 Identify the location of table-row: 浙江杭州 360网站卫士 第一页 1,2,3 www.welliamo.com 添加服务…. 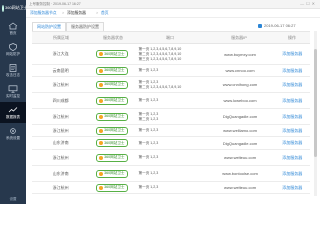
(171, 131).